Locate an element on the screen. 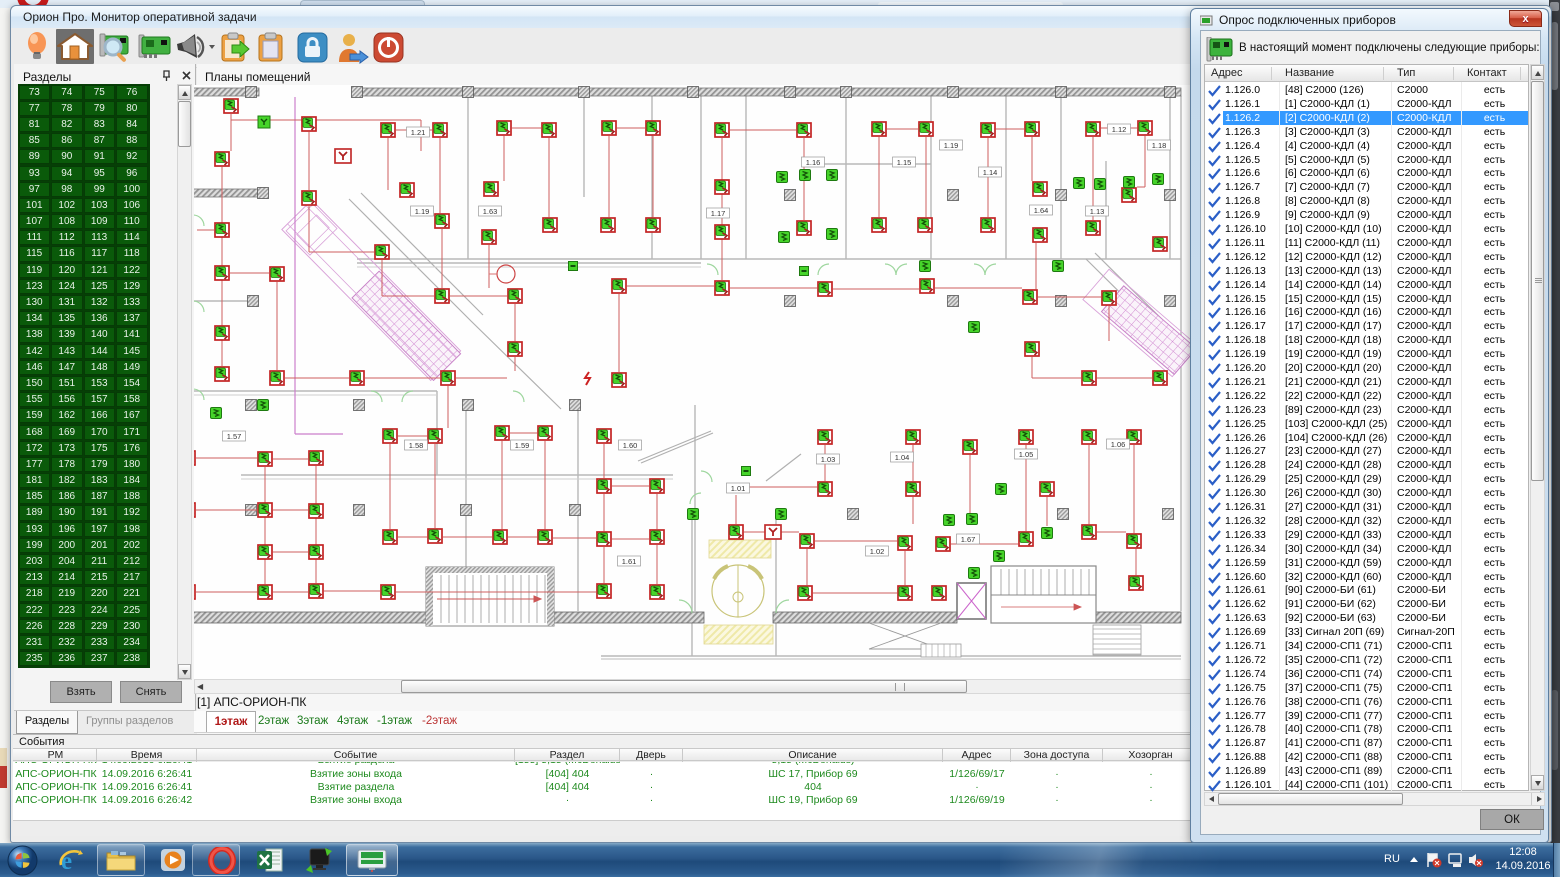 Image resolution: width=1560 pixels, height=877 pixels. svg-text: 1.59 is located at coordinates (522, 445).